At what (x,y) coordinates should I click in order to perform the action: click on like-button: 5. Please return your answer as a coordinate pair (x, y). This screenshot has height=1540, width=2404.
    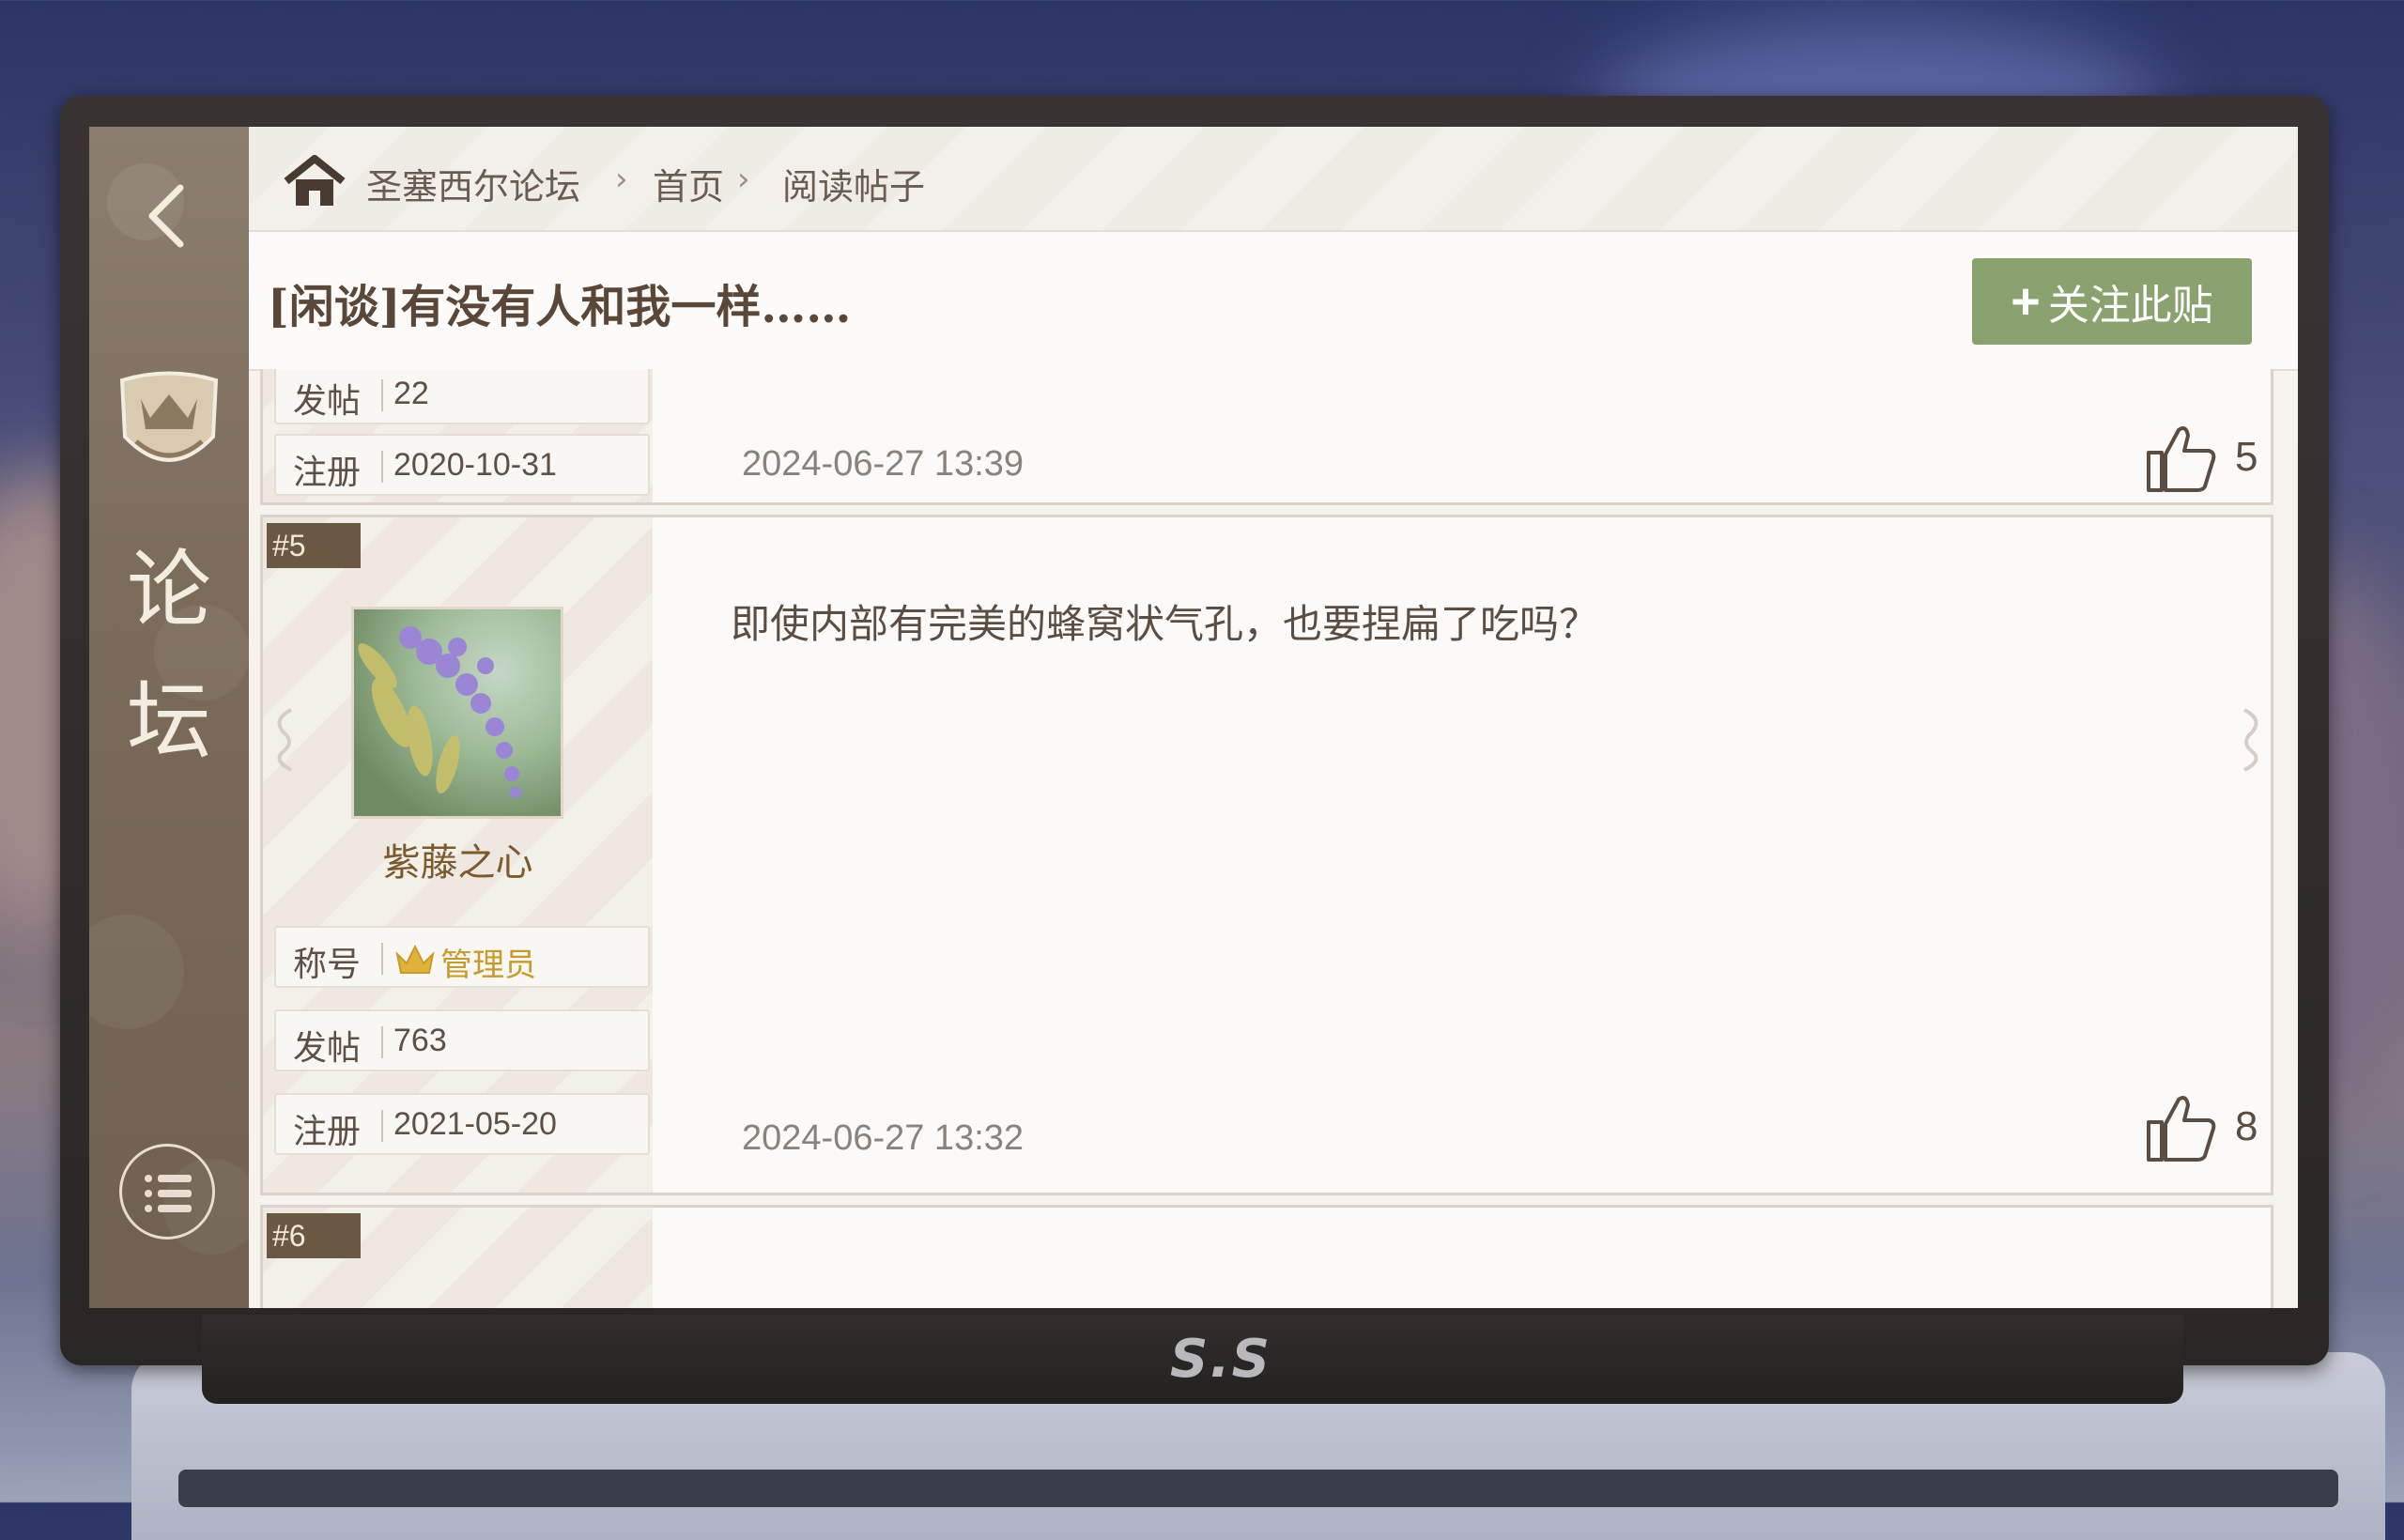
    Looking at the image, I should click on (2207, 461).